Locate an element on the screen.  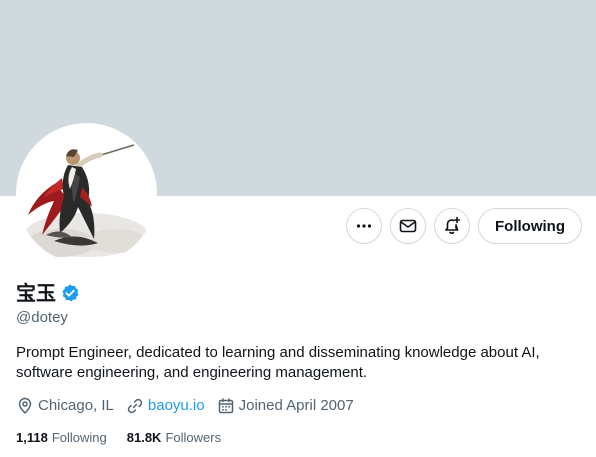
website-item: baoyu.io is located at coordinates (165, 406).